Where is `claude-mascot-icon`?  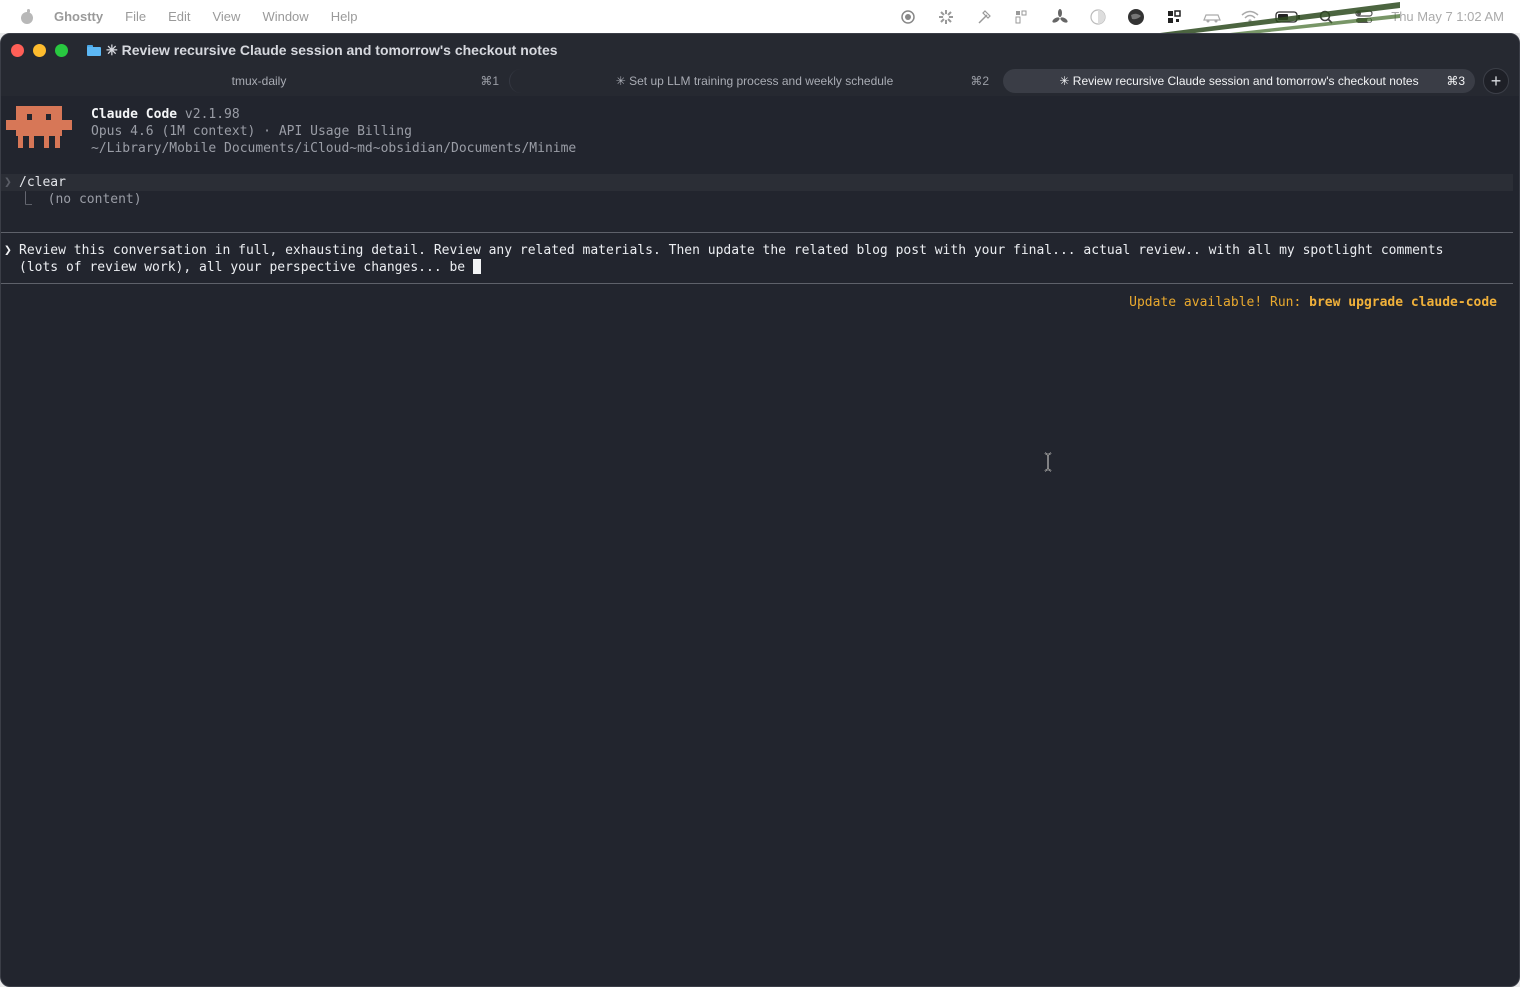
claude-mascot-icon is located at coordinates (39, 127).